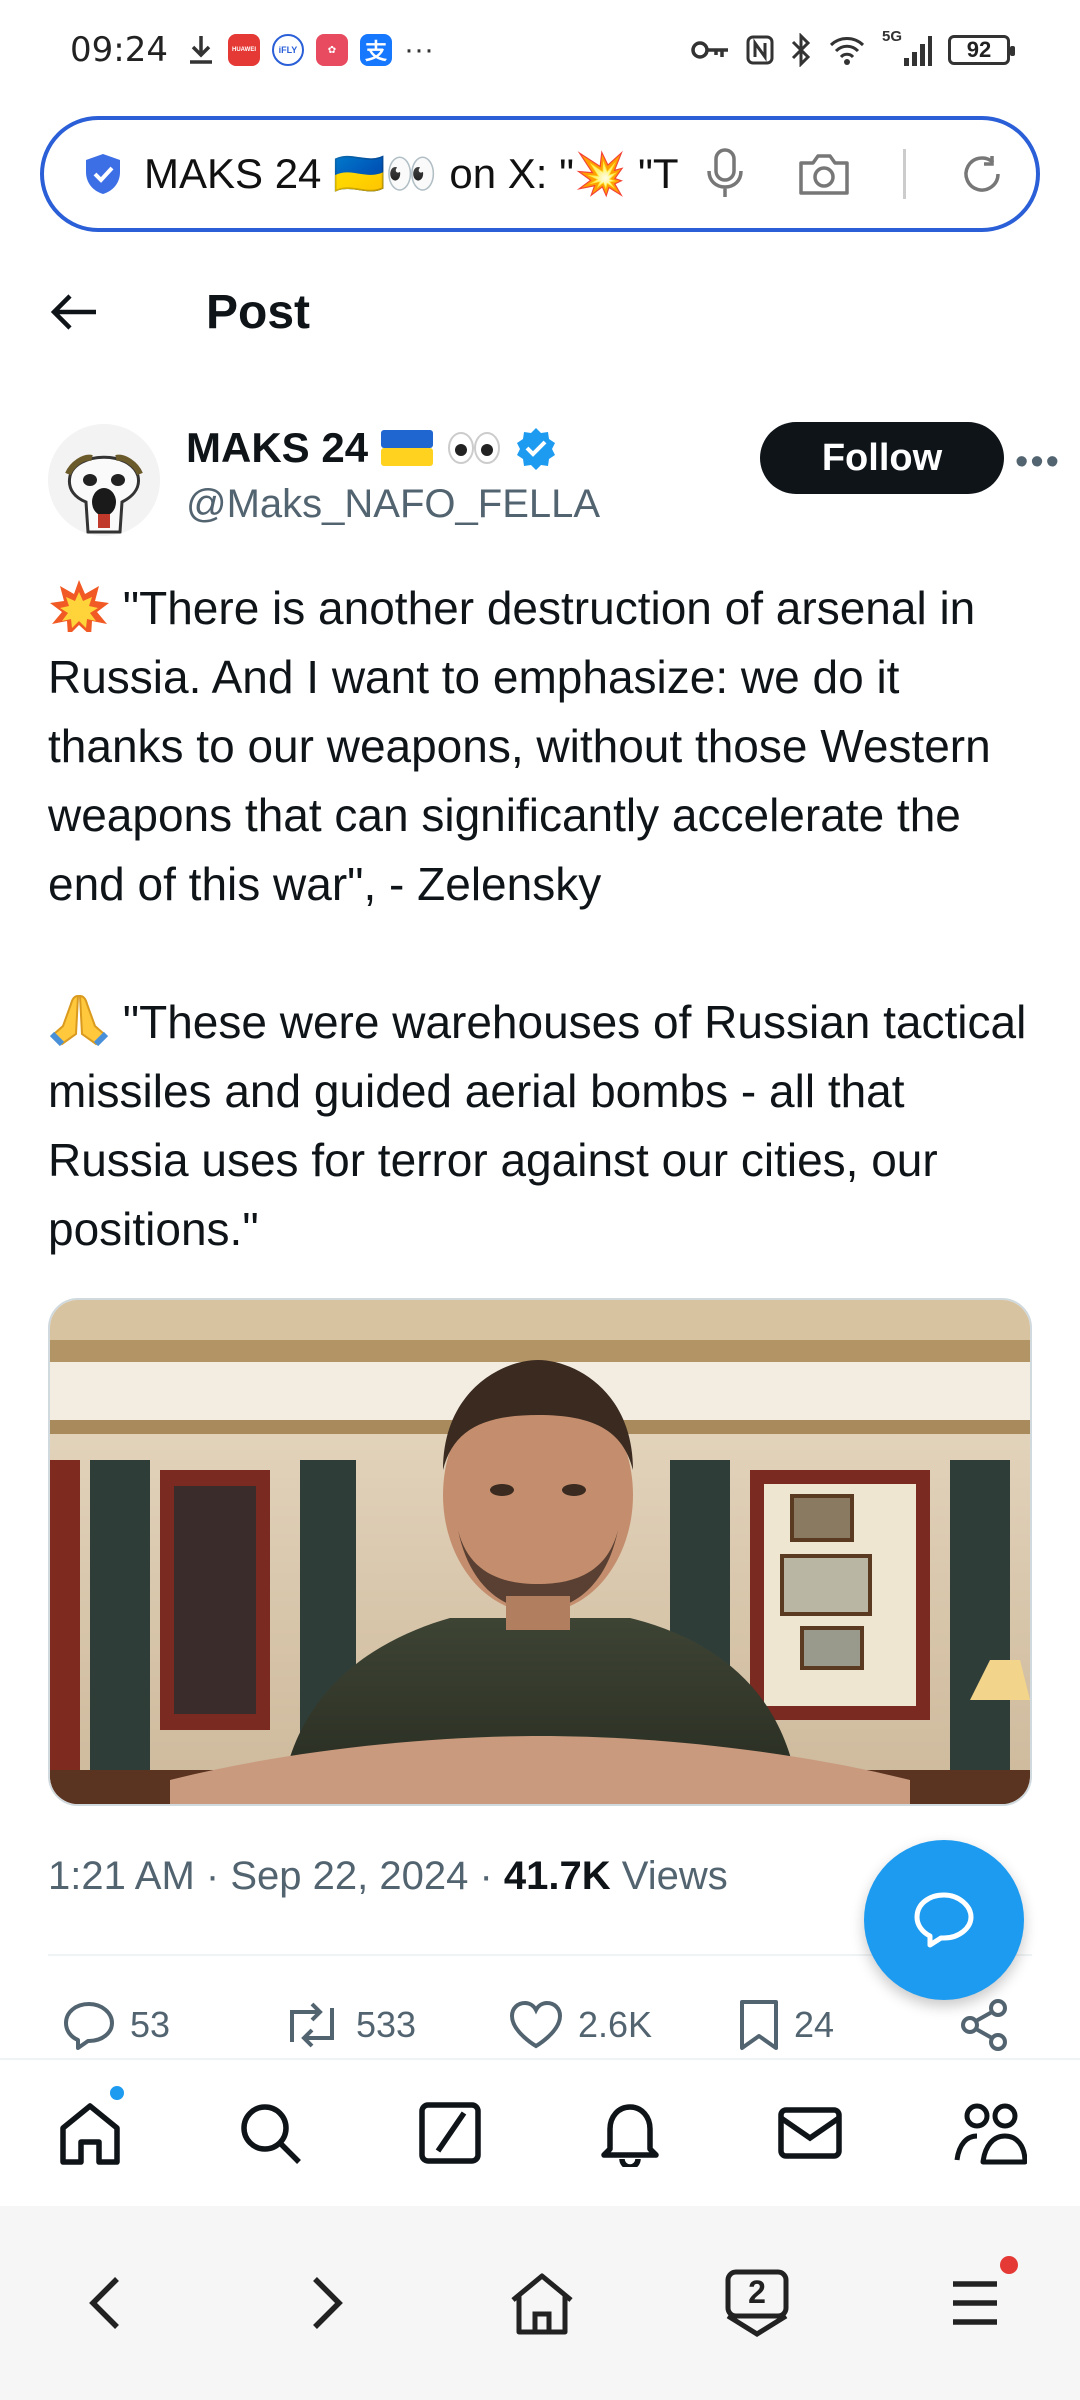 This screenshot has width=1080, height=2400. I want to click on heart-icon, so click(536, 2024).